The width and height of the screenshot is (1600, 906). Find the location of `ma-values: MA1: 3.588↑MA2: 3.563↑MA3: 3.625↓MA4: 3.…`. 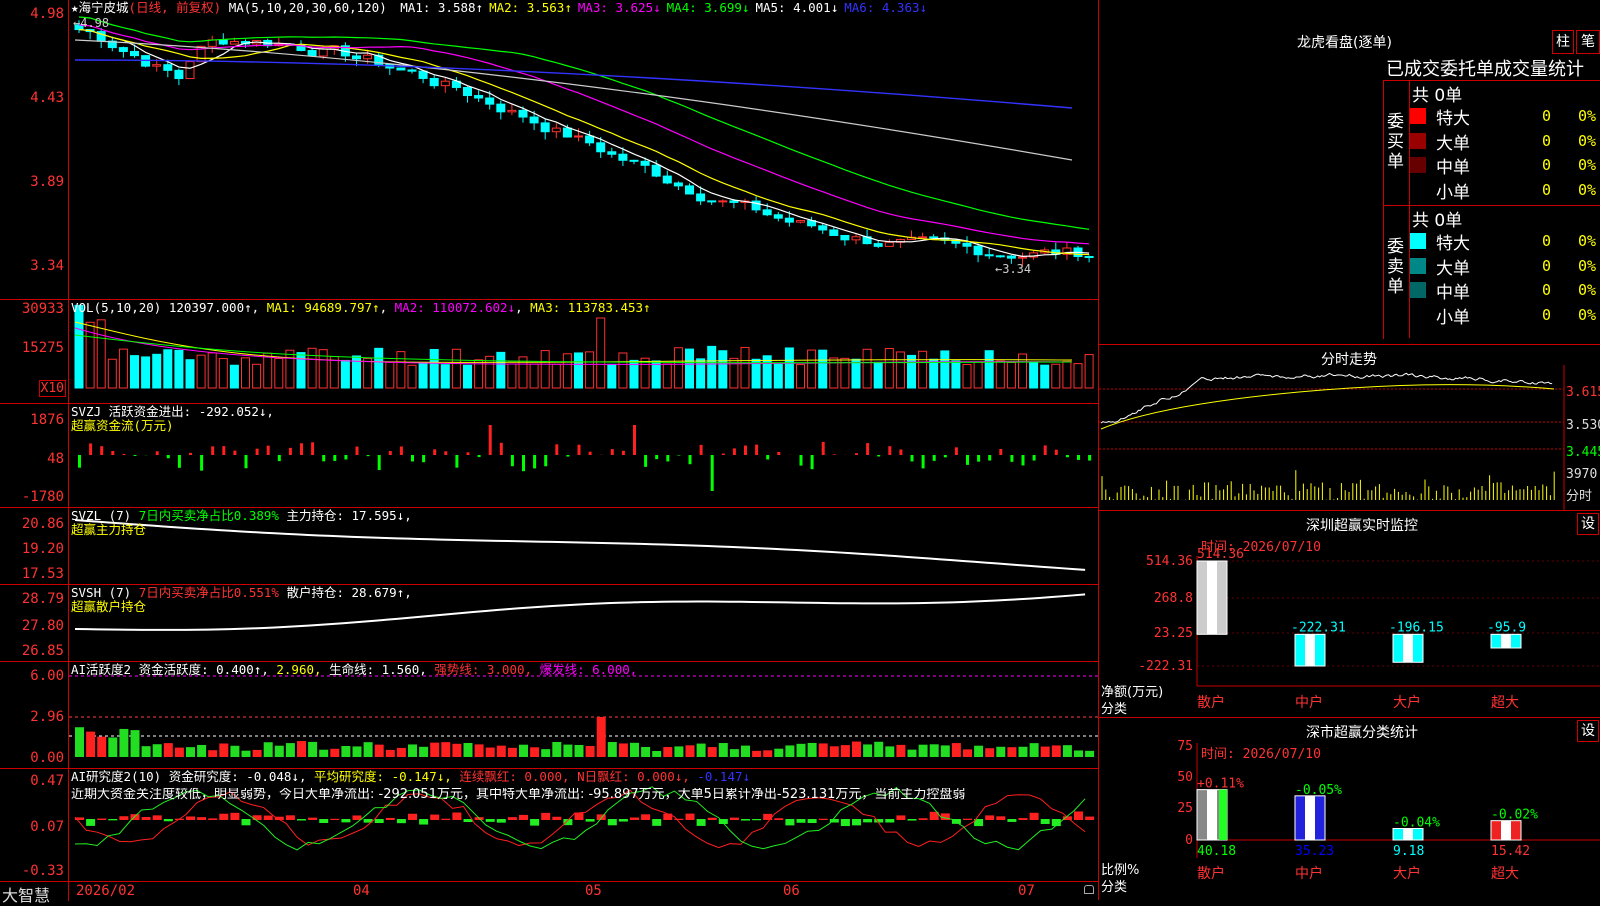

ma-values: MA1: 3.588↑MA2: 3.563↑MA3: 3.625↓MA4: 3.… is located at coordinates (660, 7).